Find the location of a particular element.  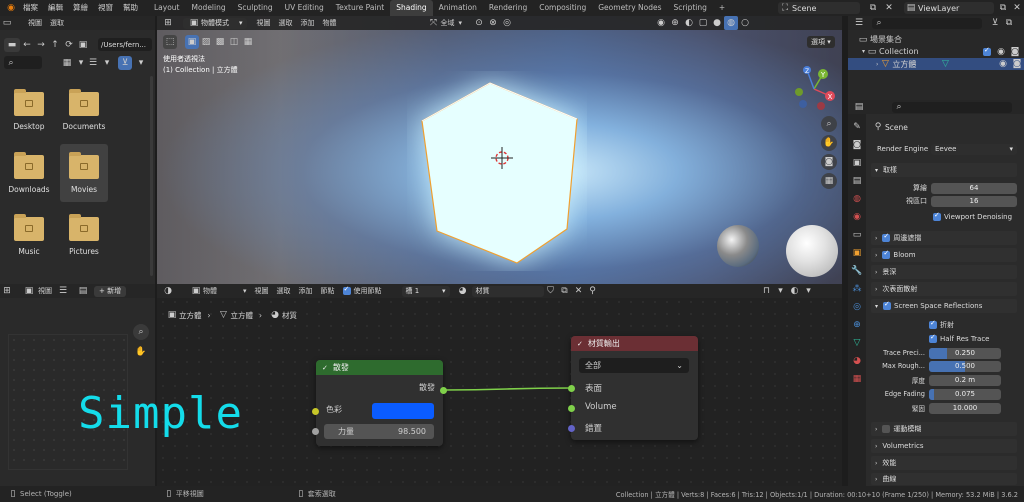

back-arrow-icon: ← is located at coordinates (27, 45).